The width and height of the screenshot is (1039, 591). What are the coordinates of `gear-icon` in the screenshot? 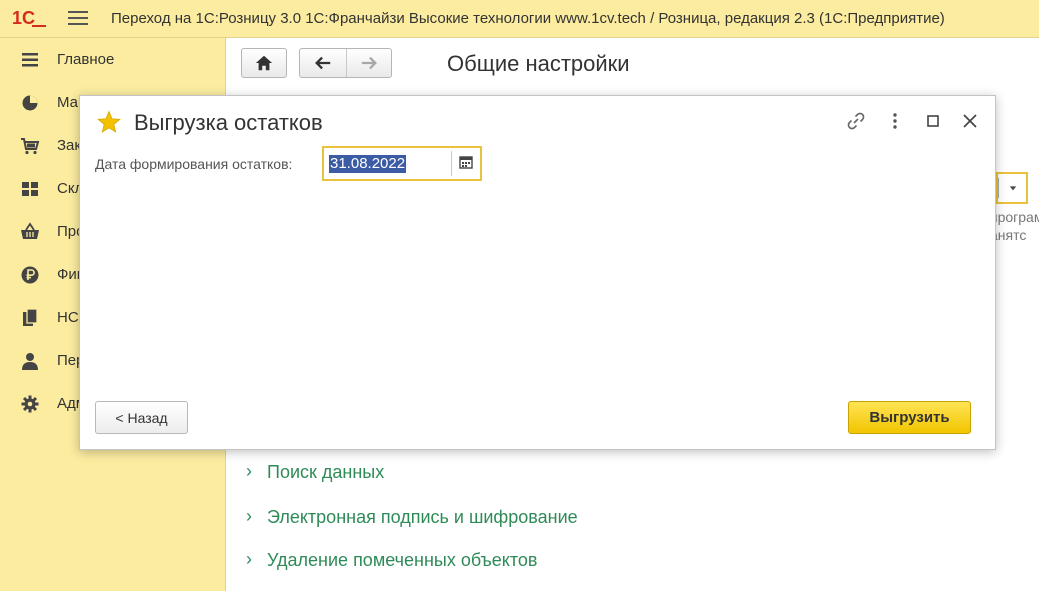 It's located at (30, 404).